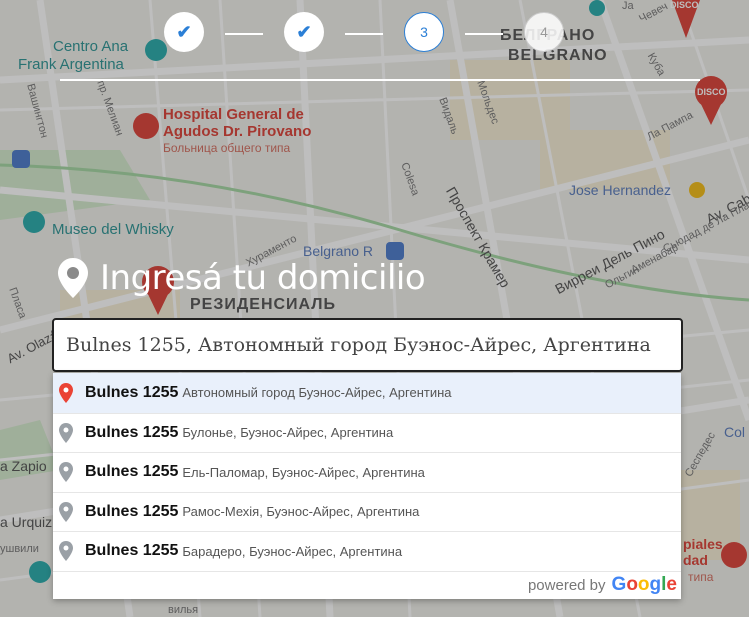  Describe the element at coordinates (544, 32) in the screenshot. I see `step-4: 4` at that location.